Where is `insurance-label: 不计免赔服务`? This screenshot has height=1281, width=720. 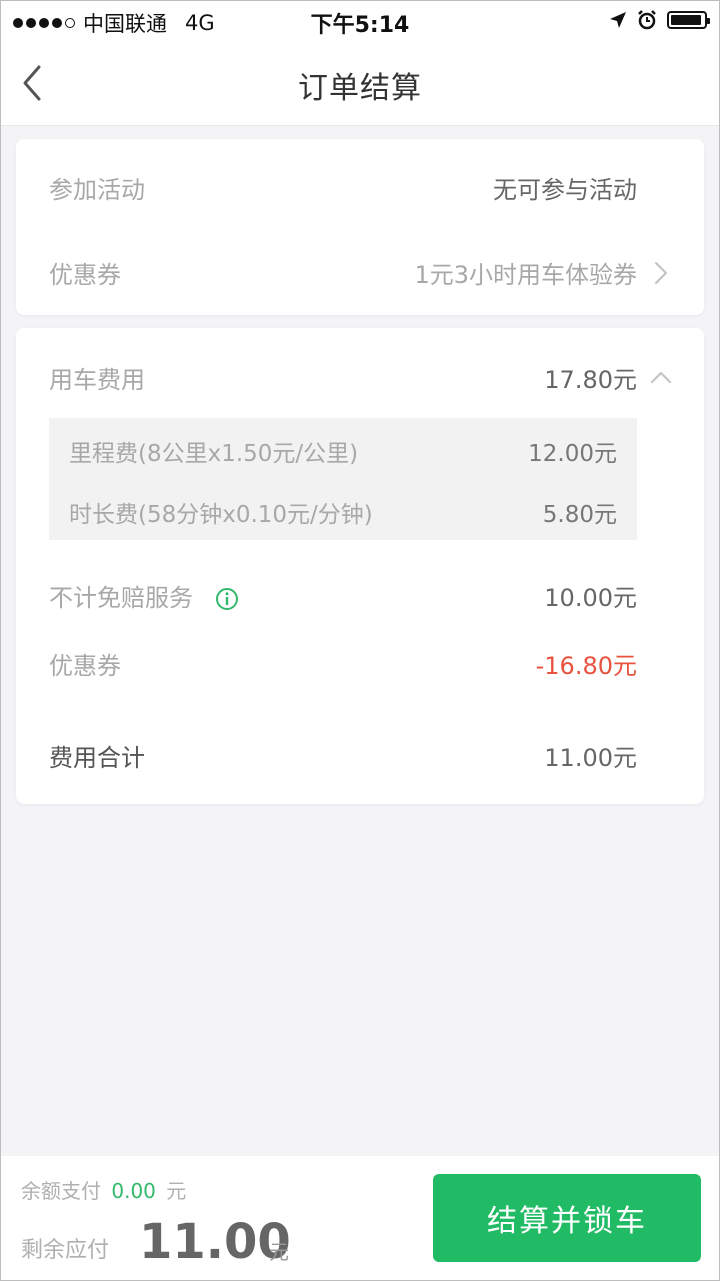 insurance-label: 不计免赔服务 is located at coordinates (121, 598).